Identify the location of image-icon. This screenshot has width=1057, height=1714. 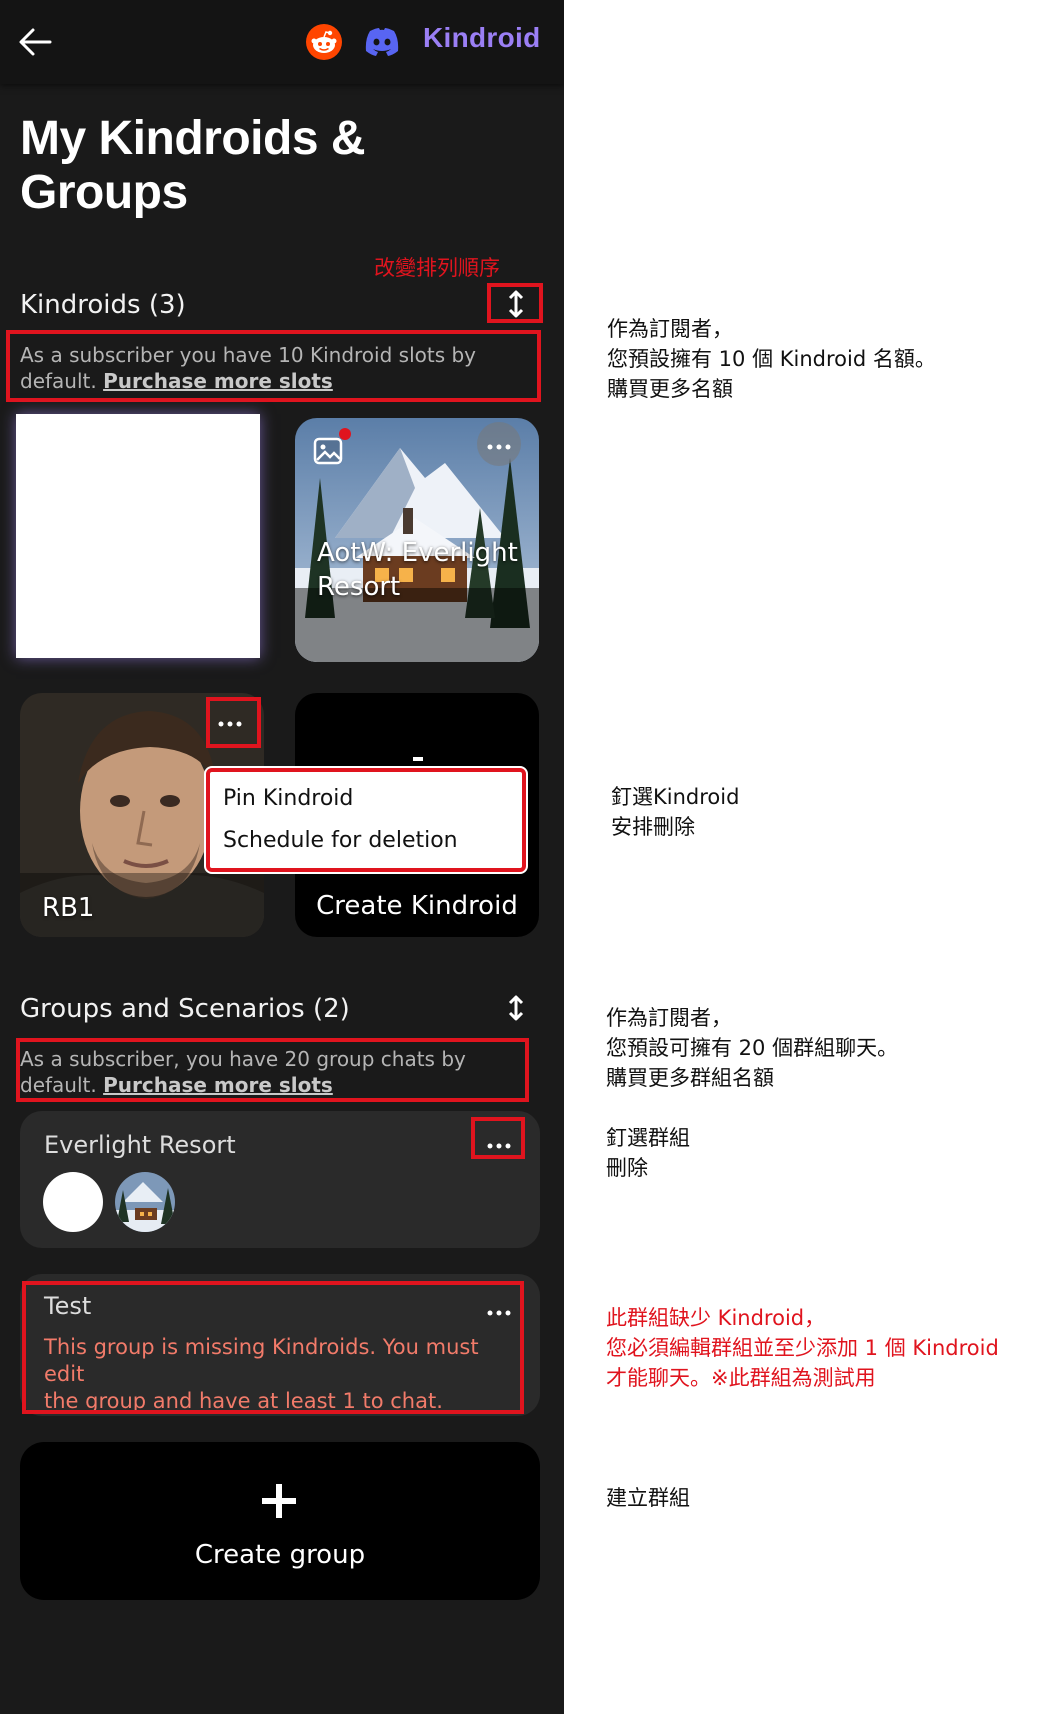
(328, 451).